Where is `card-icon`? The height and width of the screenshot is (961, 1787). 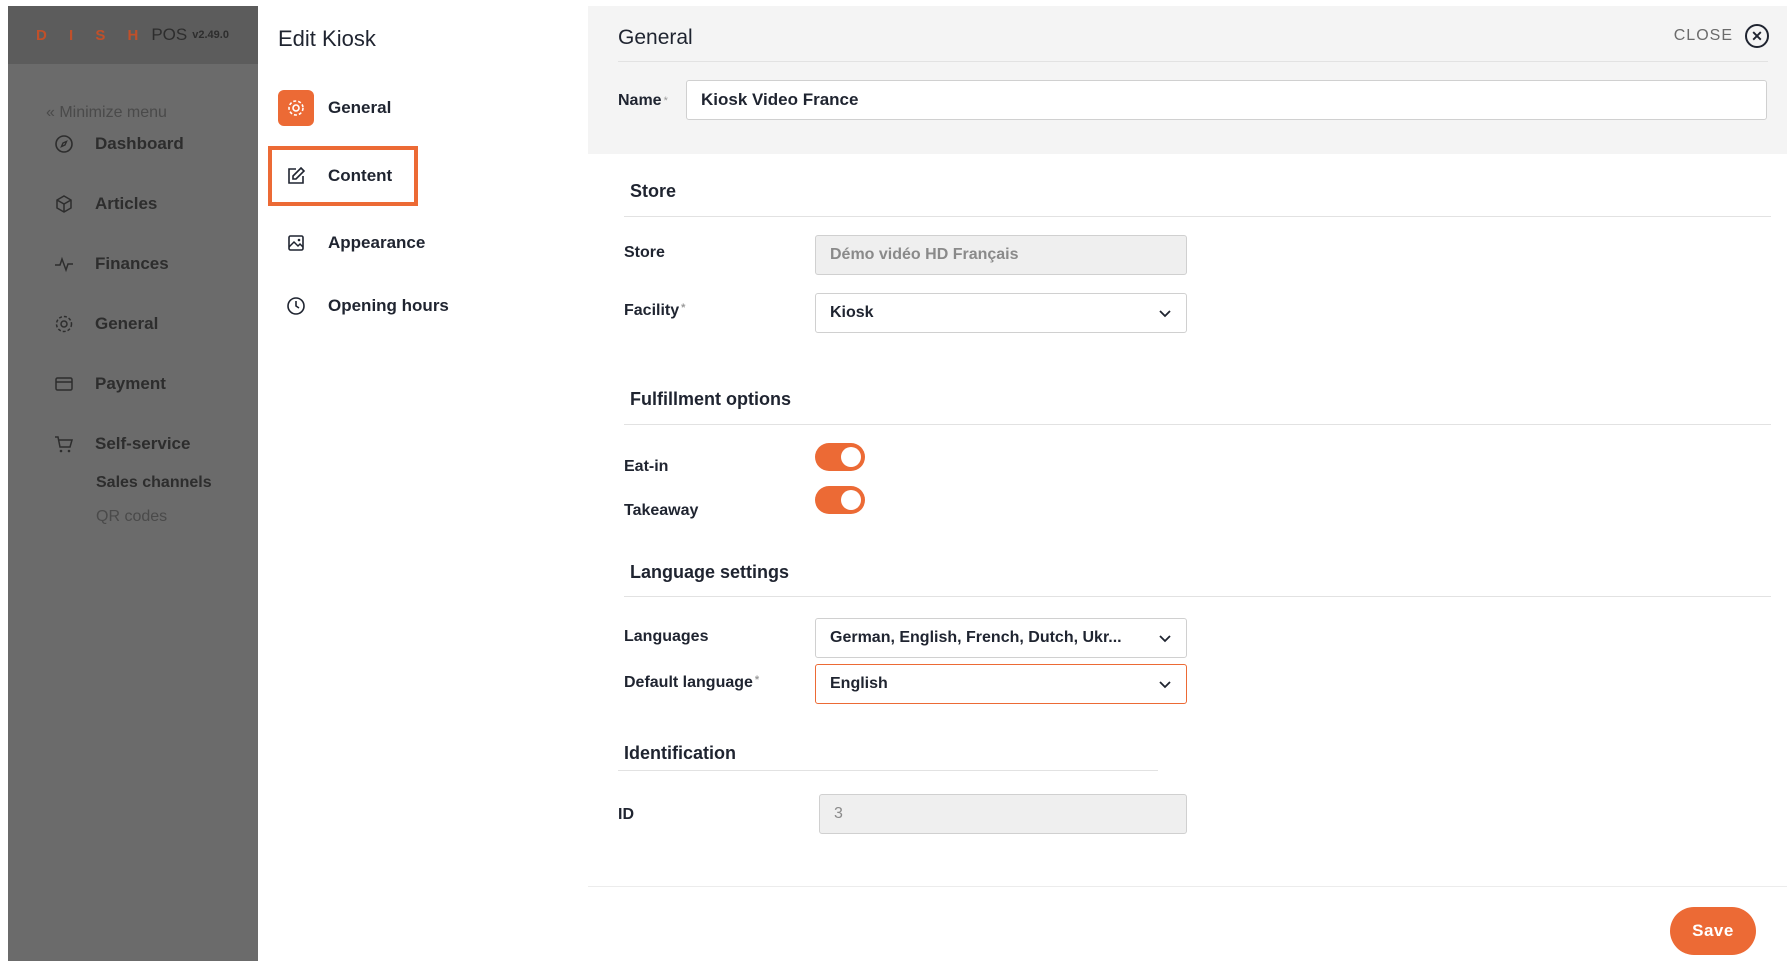 card-icon is located at coordinates (64, 384).